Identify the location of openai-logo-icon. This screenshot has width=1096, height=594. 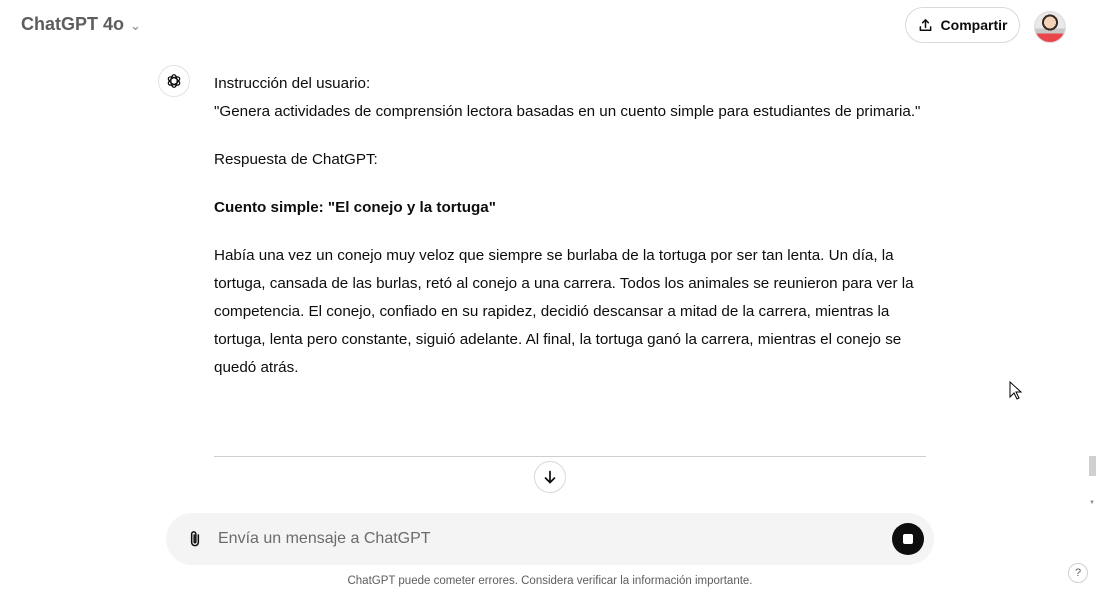
(174, 81).